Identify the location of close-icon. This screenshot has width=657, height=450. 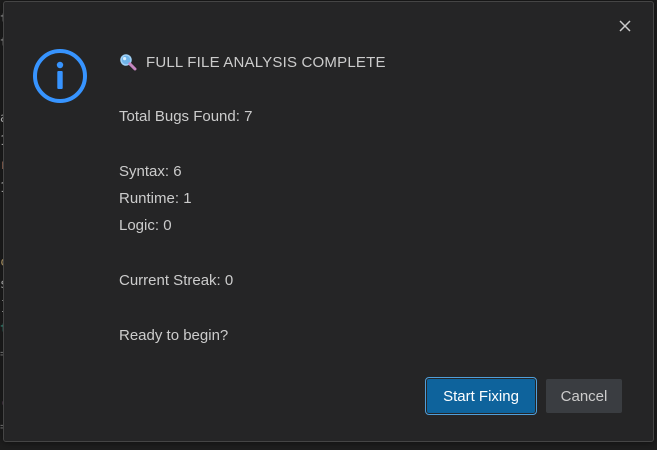
(625, 26).